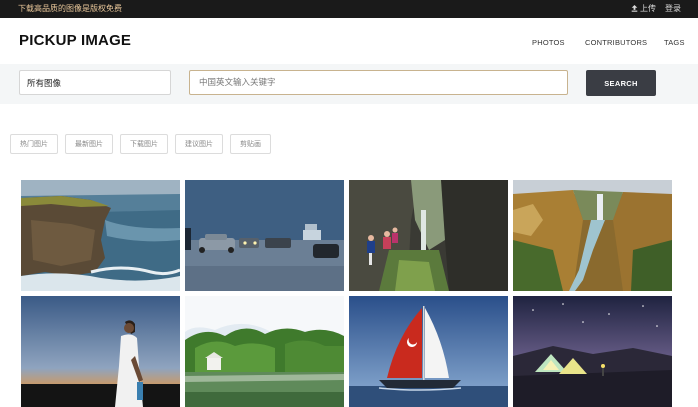  I want to click on photo-gorge-hikers, so click(428, 235).